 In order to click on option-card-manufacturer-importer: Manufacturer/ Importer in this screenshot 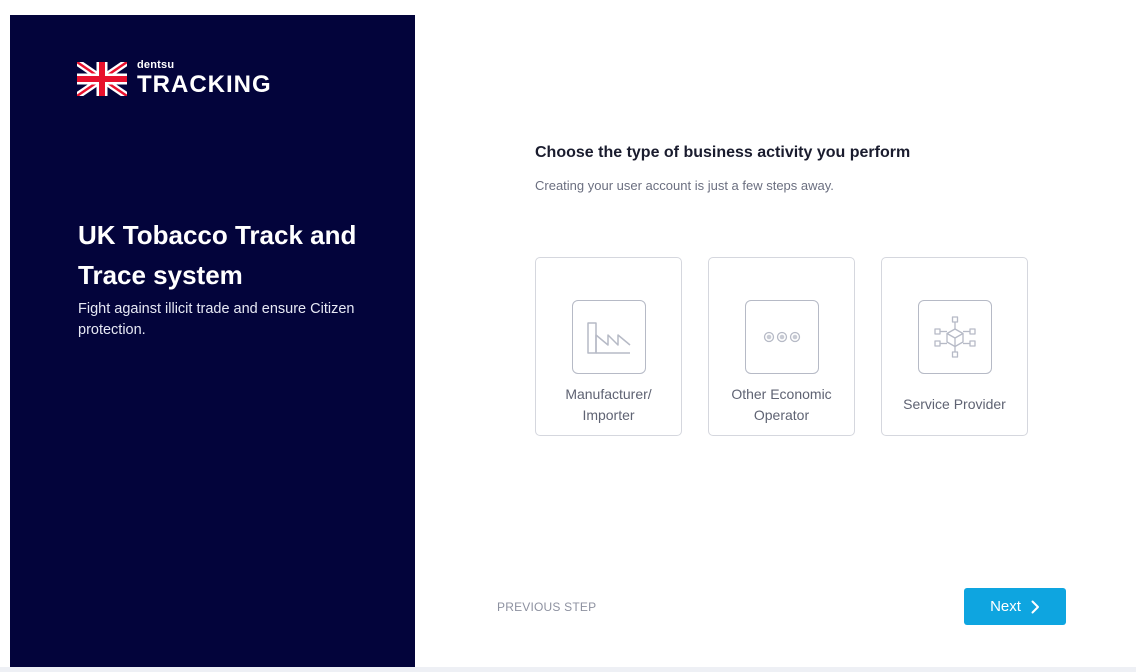, I will do `click(608, 346)`.